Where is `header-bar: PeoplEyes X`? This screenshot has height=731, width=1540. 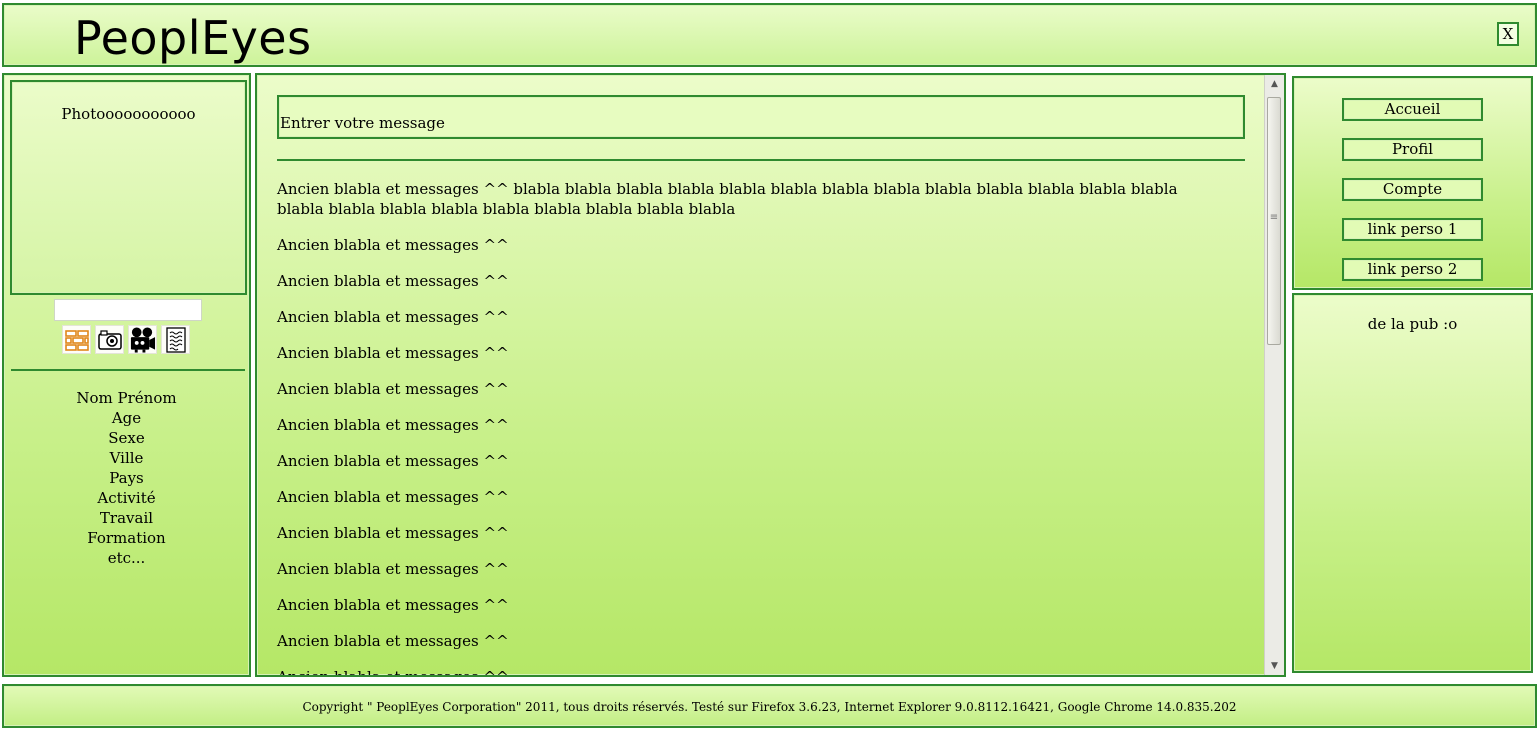
header-bar: PeoplEyes X is located at coordinates (769, 35).